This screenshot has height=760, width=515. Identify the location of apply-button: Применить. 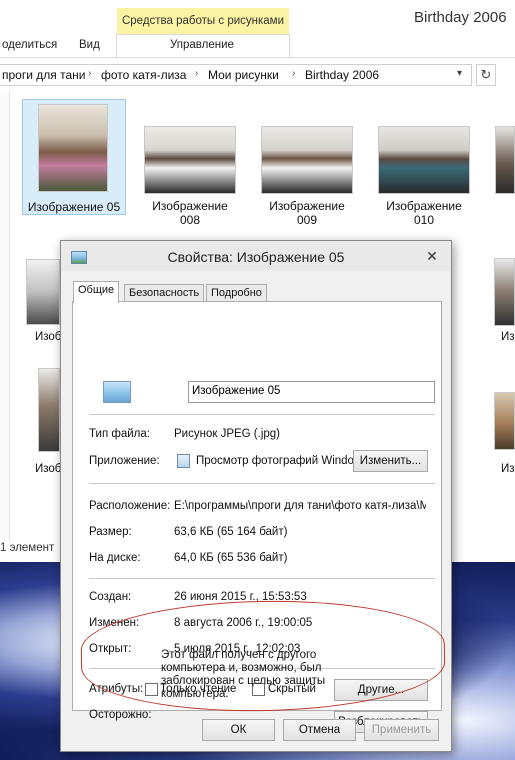
(401, 730).